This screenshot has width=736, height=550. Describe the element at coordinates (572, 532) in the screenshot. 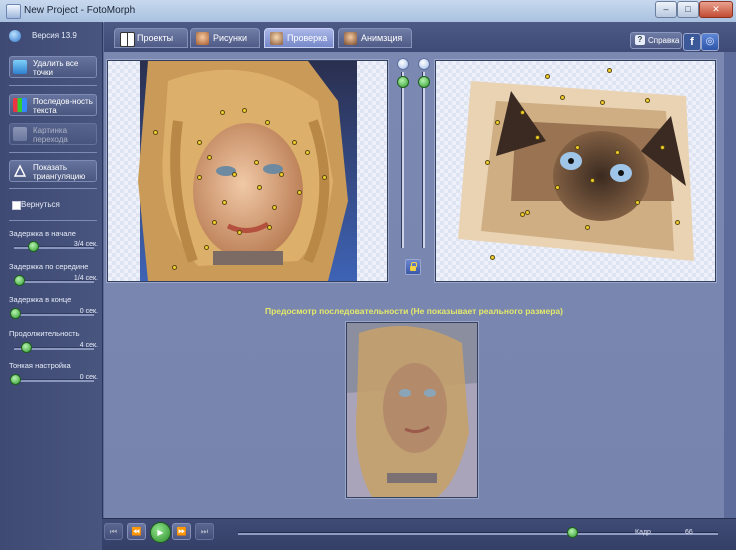

I see `timeline-thumb` at that location.